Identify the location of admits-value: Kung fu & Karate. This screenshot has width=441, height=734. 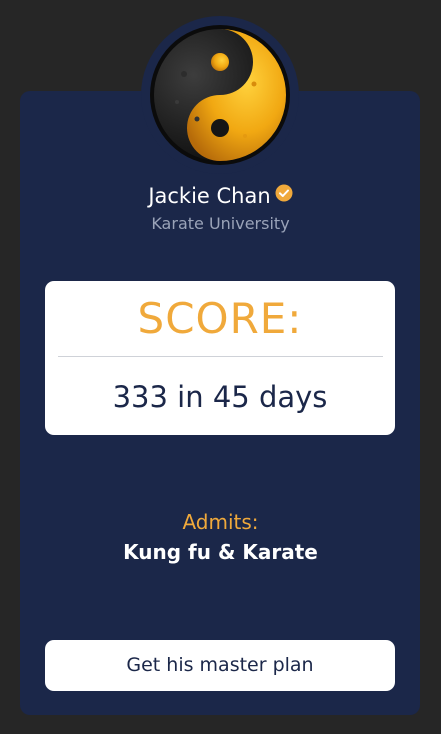
(220, 552).